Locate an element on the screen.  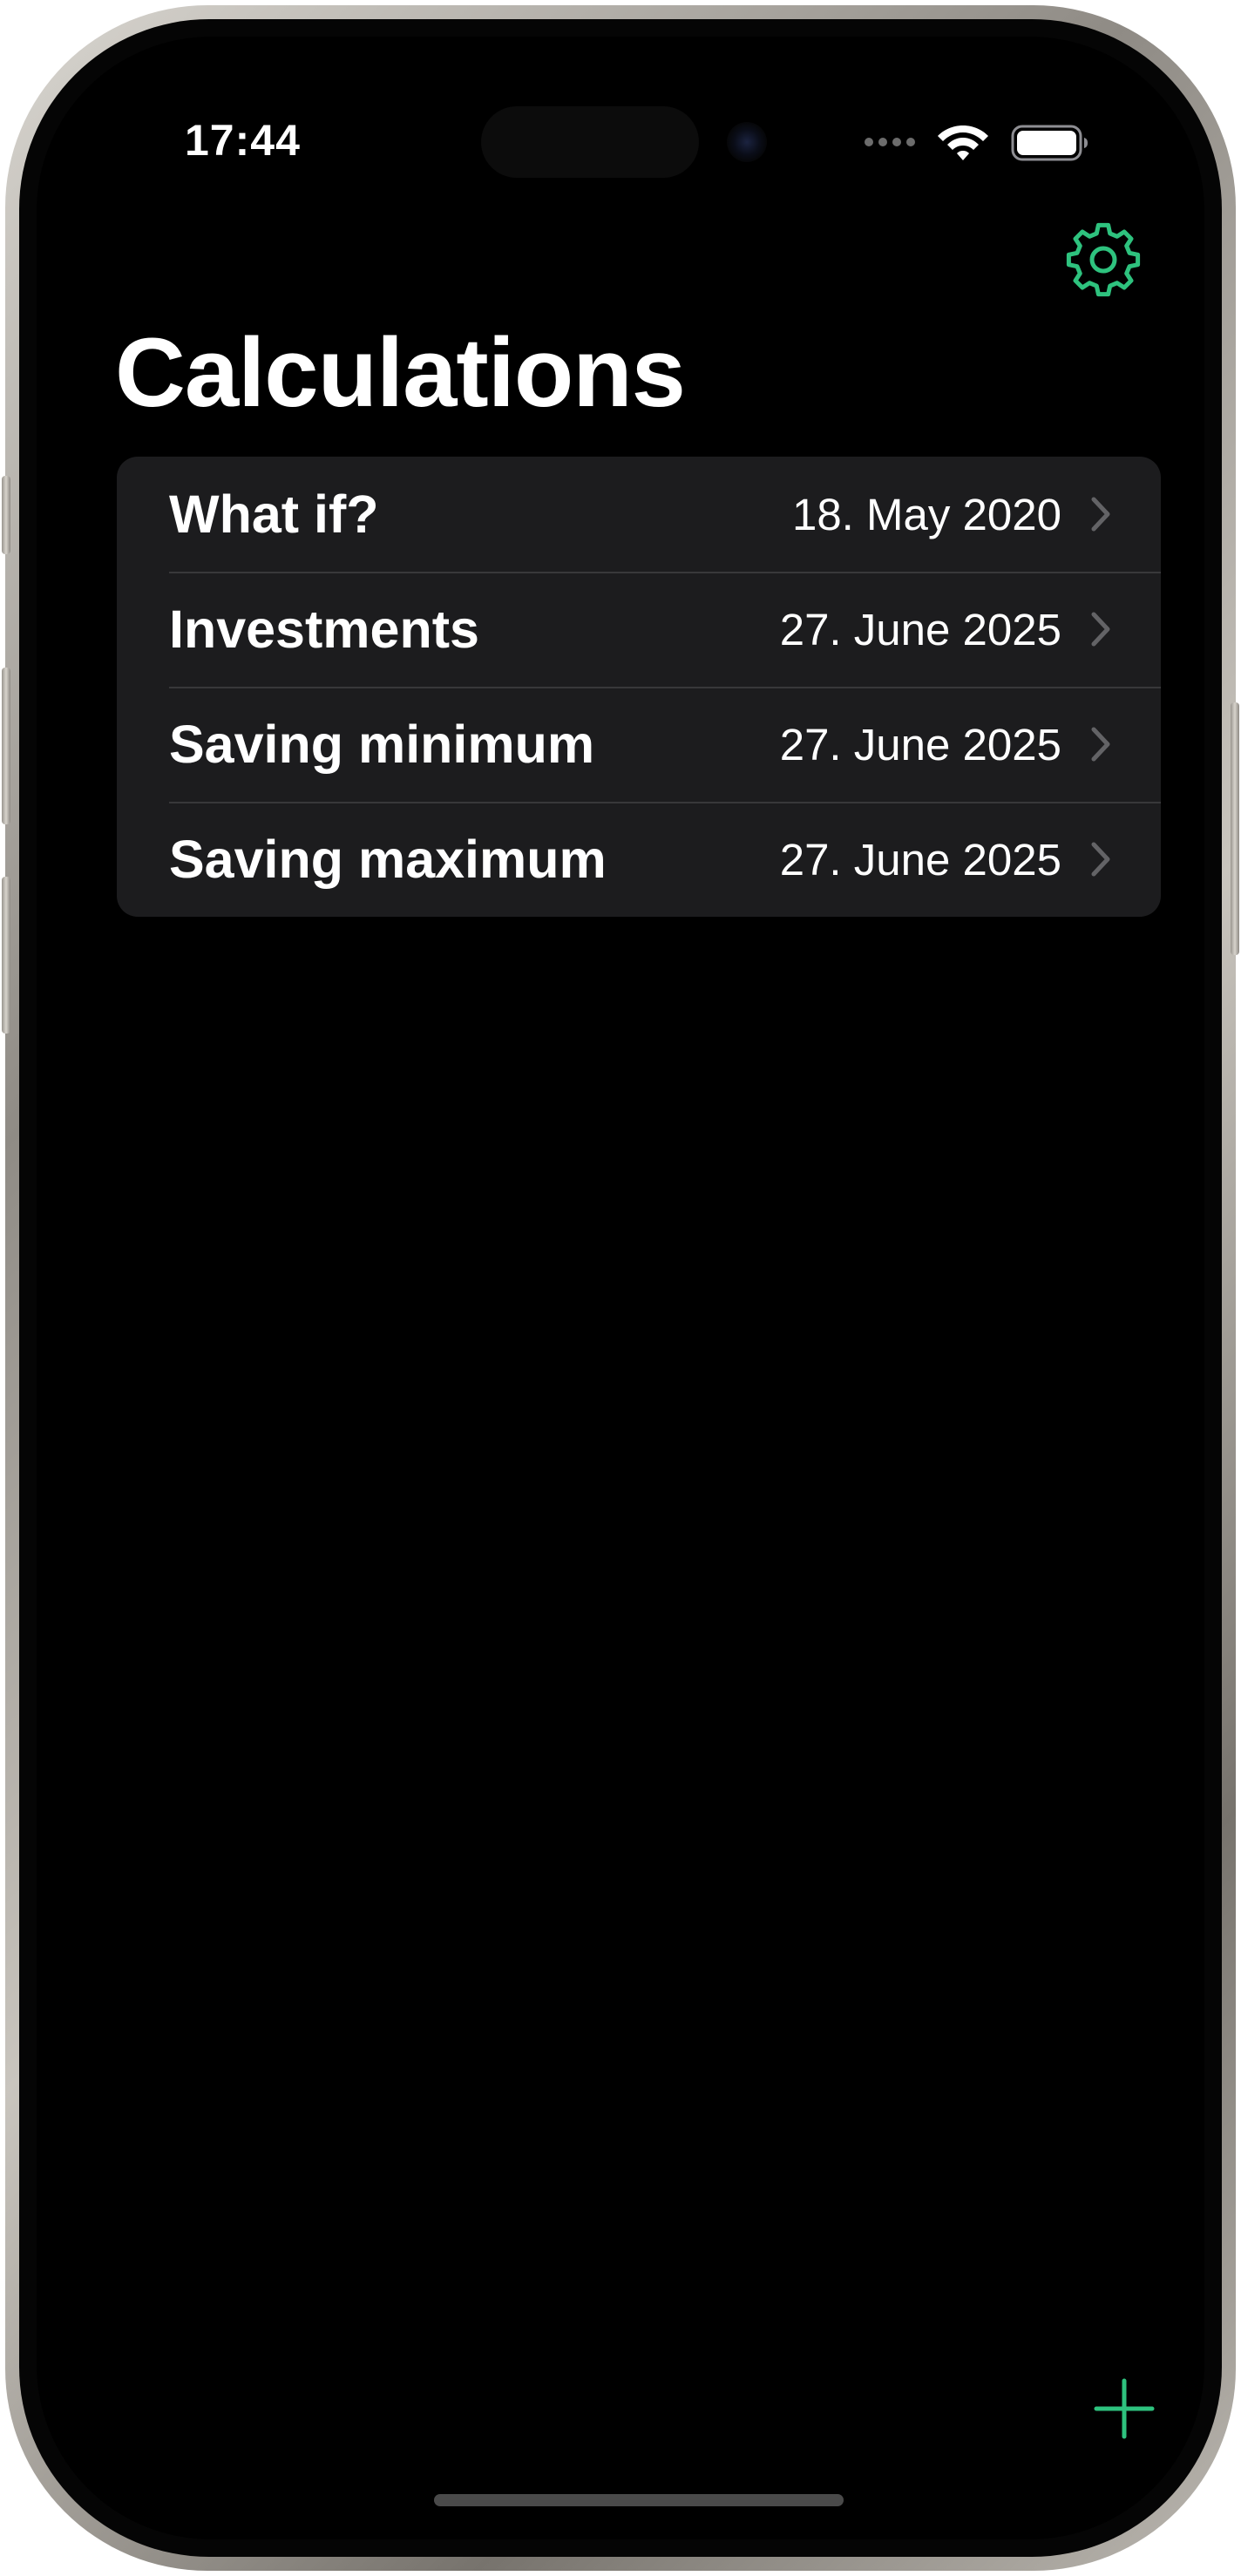
list-item-title: What if? is located at coordinates (274, 515).